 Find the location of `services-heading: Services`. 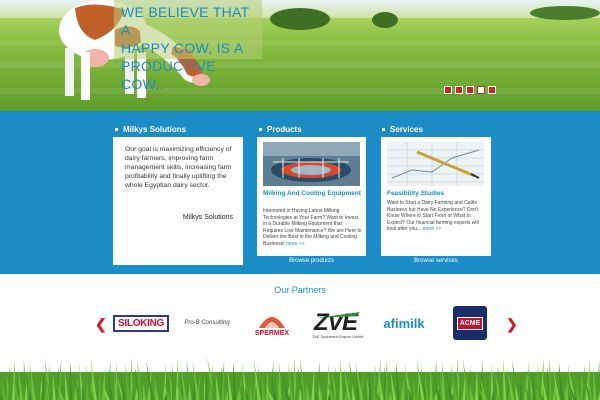

services-heading: Services is located at coordinates (402, 129).